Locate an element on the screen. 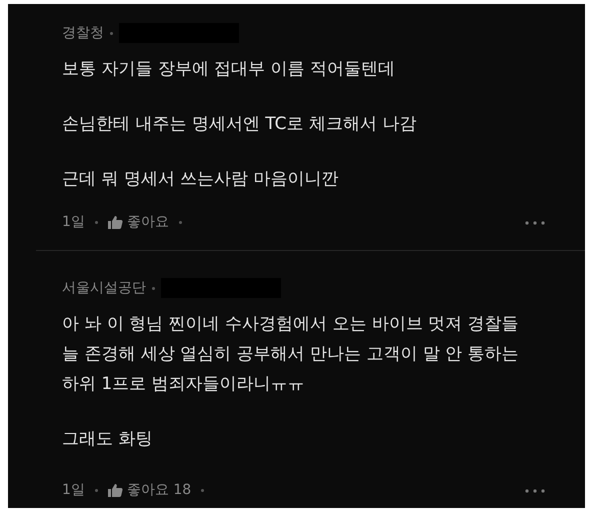  comment-text: 아 놔 이 형님 찐이네 수사경험에서 오는 바이브 멋져 경찰들 늘 존경해 세상 열심히 공부해서 만나는 고객이 말 안 통하는 하위 1프로 범죄자들이라니ㅠㅠ is located at coordinates (291, 354).